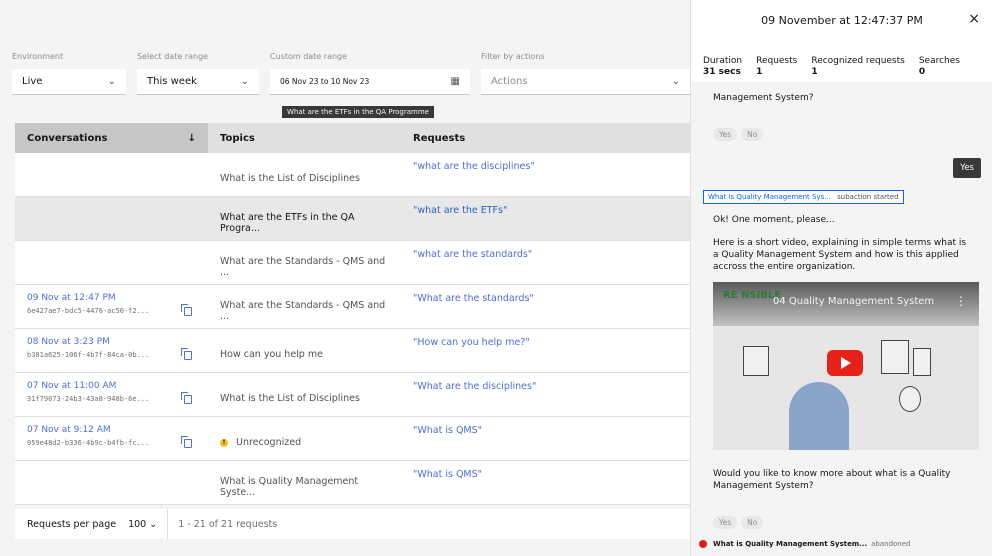  What do you see at coordinates (111, 298) in the screenshot?
I see `conversation-date: 09 Nov at 12:47 PM` at bounding box center [111, 298].